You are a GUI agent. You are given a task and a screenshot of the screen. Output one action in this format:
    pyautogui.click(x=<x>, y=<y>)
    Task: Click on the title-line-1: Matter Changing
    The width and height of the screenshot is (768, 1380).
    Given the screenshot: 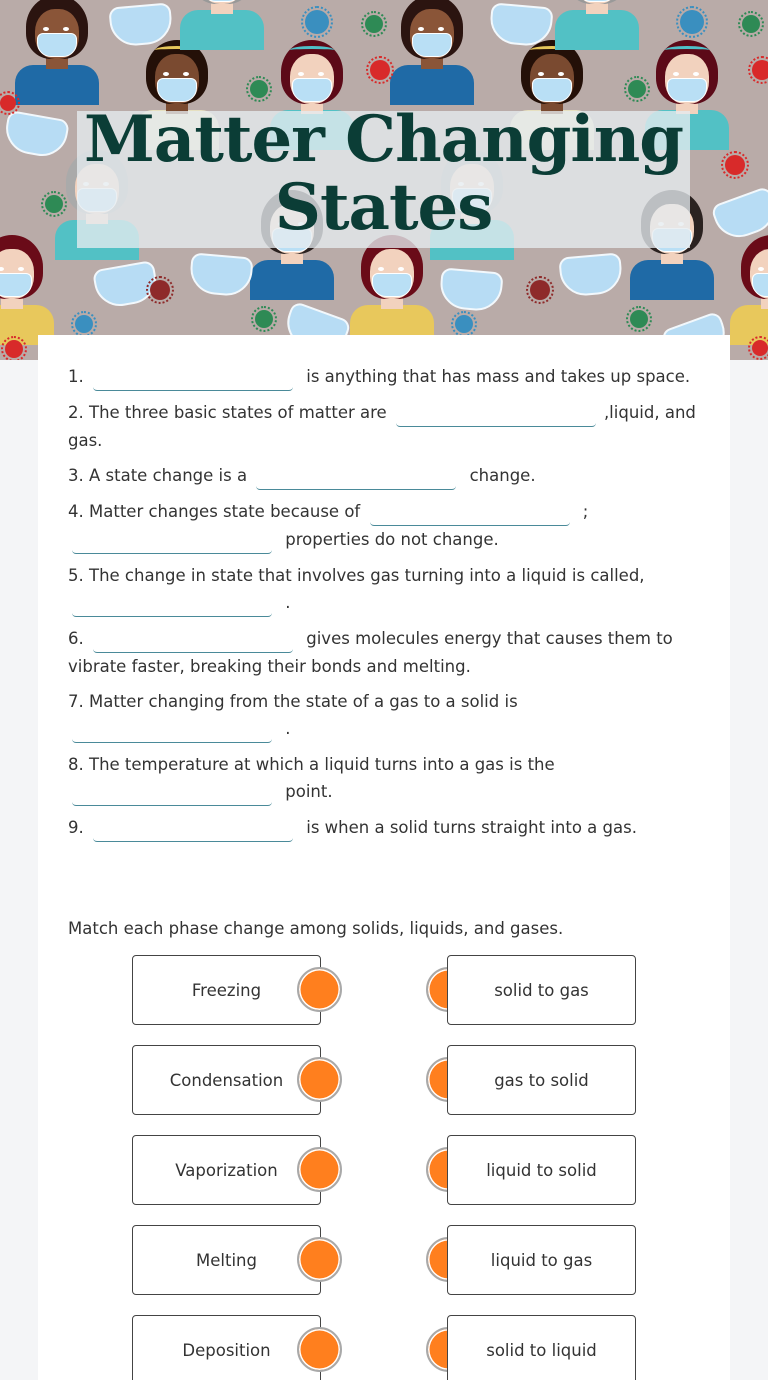 What is the action you would take?
    pyautogui.click(x=384, y=139)
    